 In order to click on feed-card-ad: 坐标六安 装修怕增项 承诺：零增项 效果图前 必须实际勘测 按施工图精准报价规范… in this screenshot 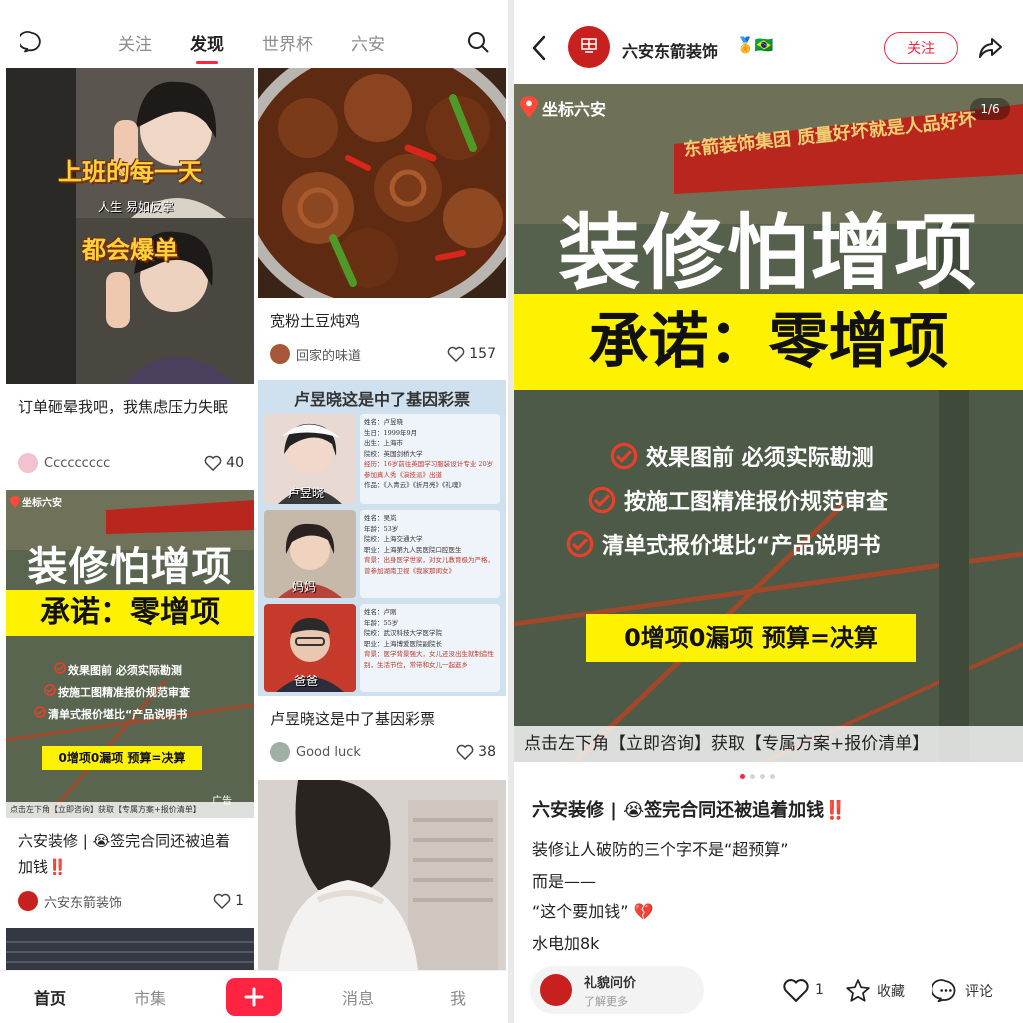, I will do `click(130, 705)`.